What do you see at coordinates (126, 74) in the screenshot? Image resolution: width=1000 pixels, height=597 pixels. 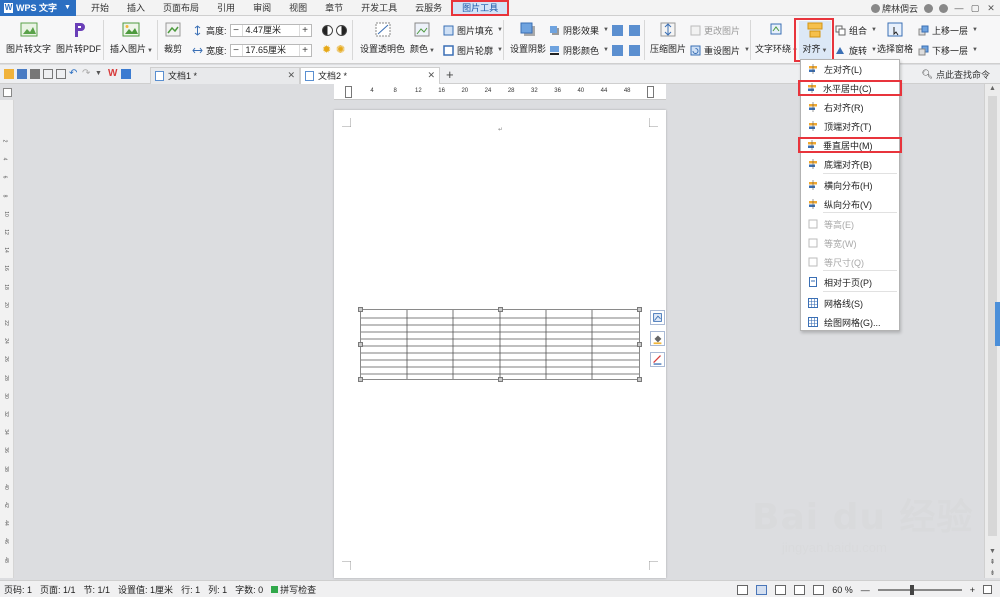 I see `cloud-box-icon` at bounding box center [126, 74].